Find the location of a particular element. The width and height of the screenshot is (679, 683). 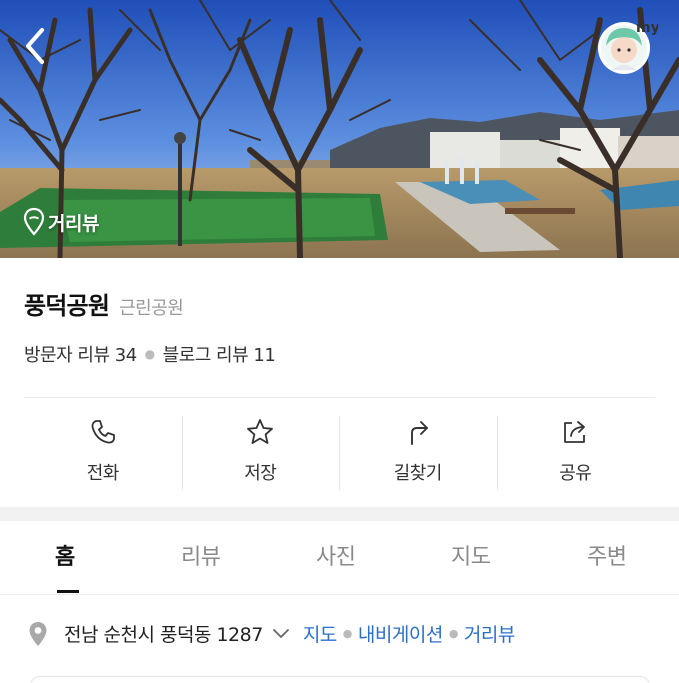

address-navigation-link: 내비게이션 is located at coordinates (400, 633).